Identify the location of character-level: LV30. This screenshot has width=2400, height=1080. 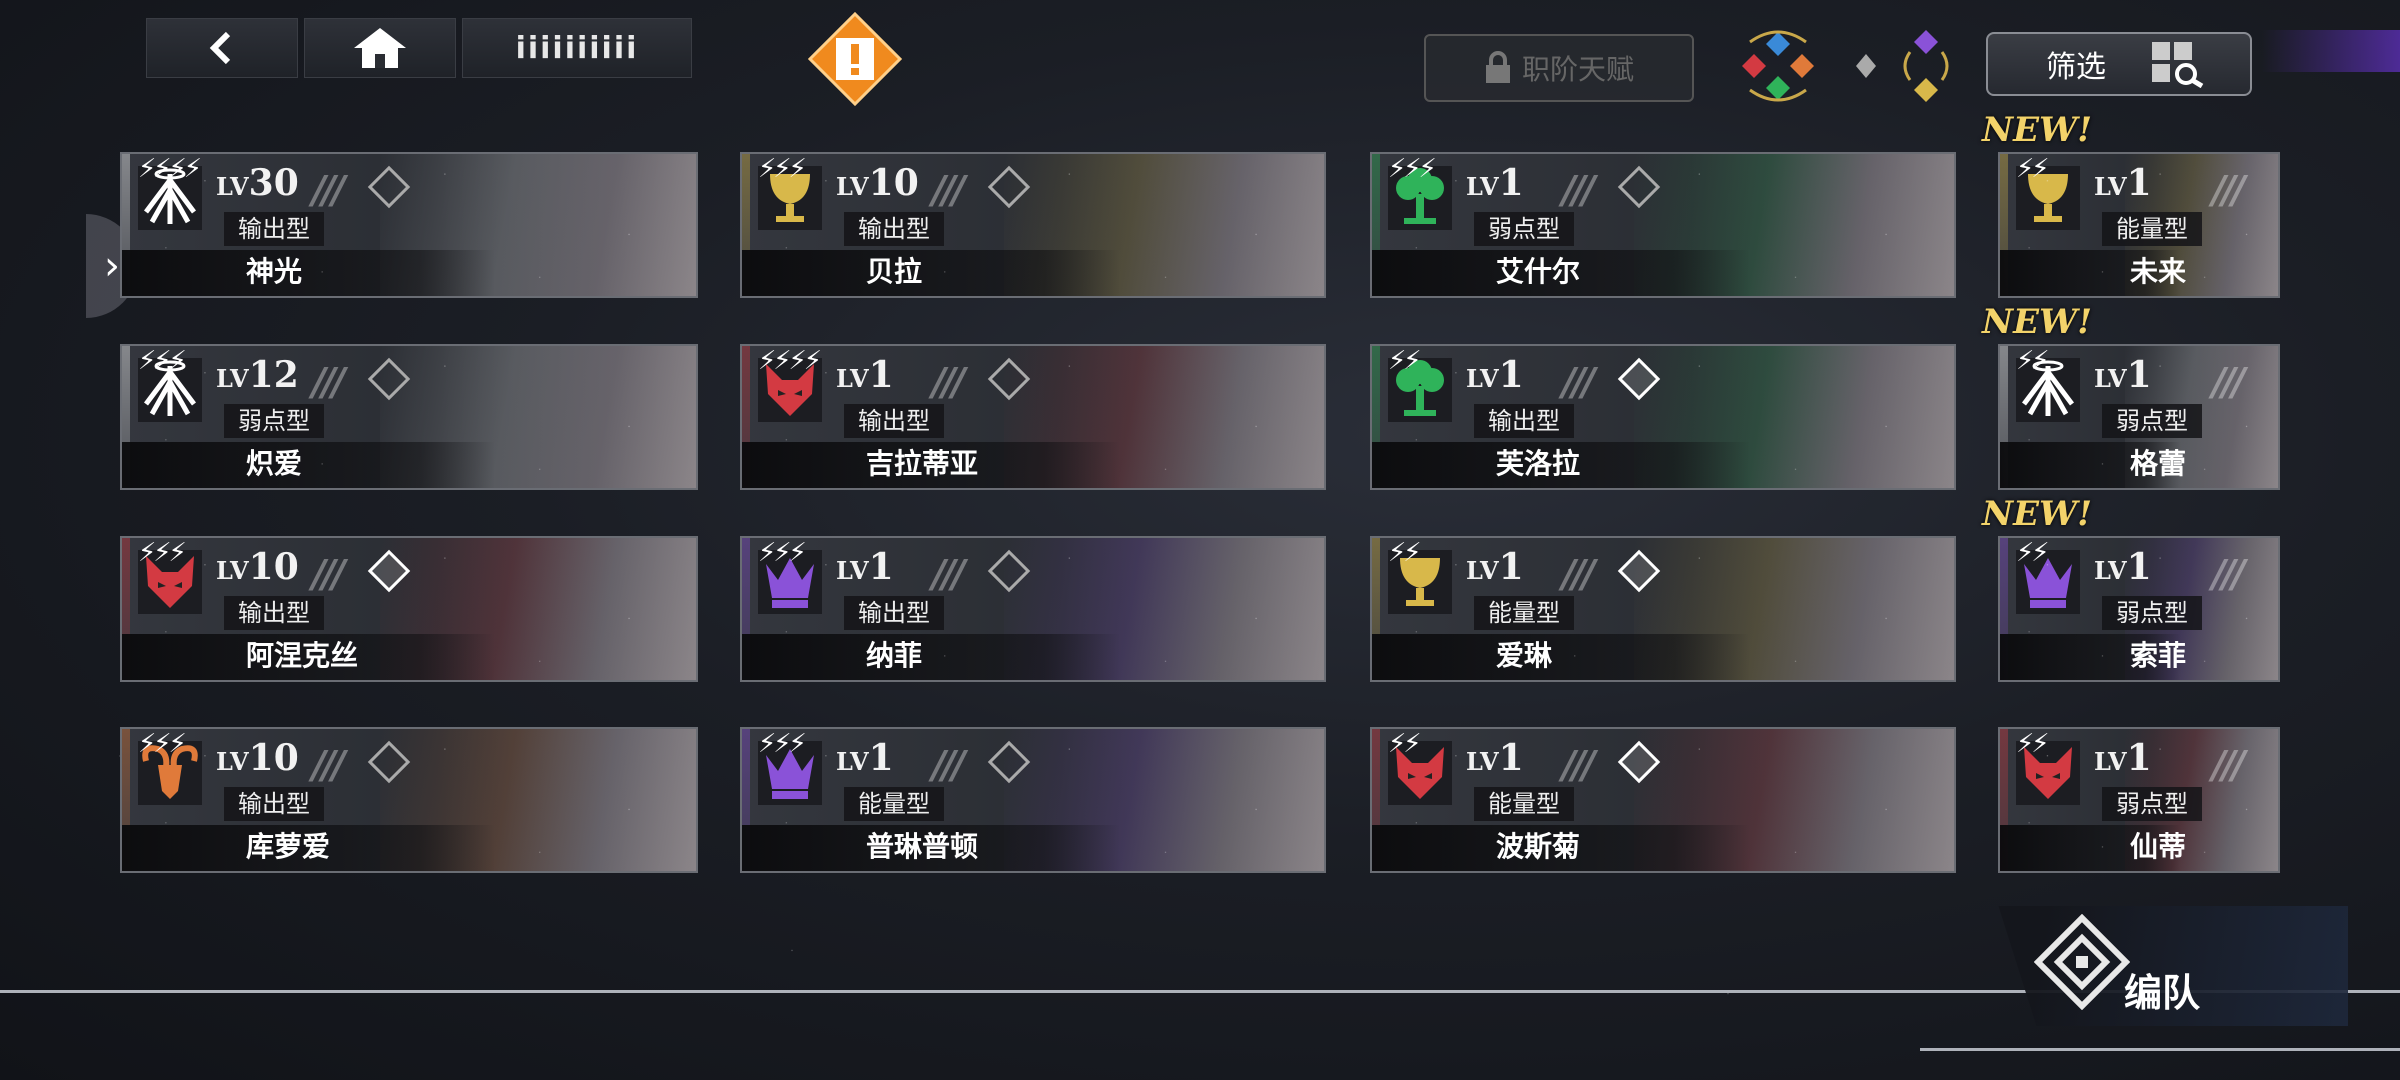
(257, 183).